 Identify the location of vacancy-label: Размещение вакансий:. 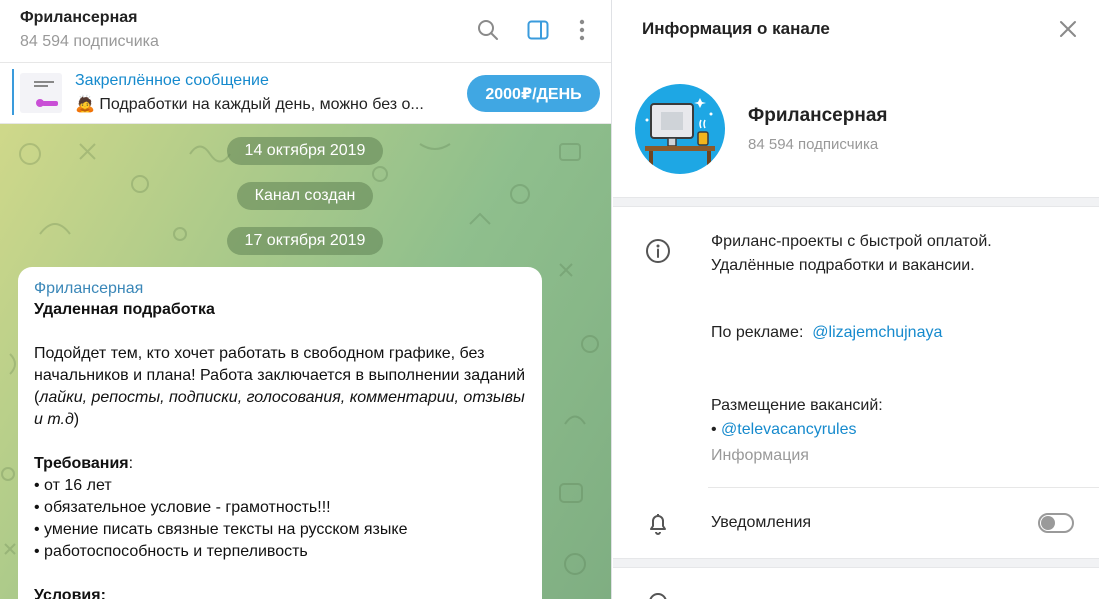
(797, 405).